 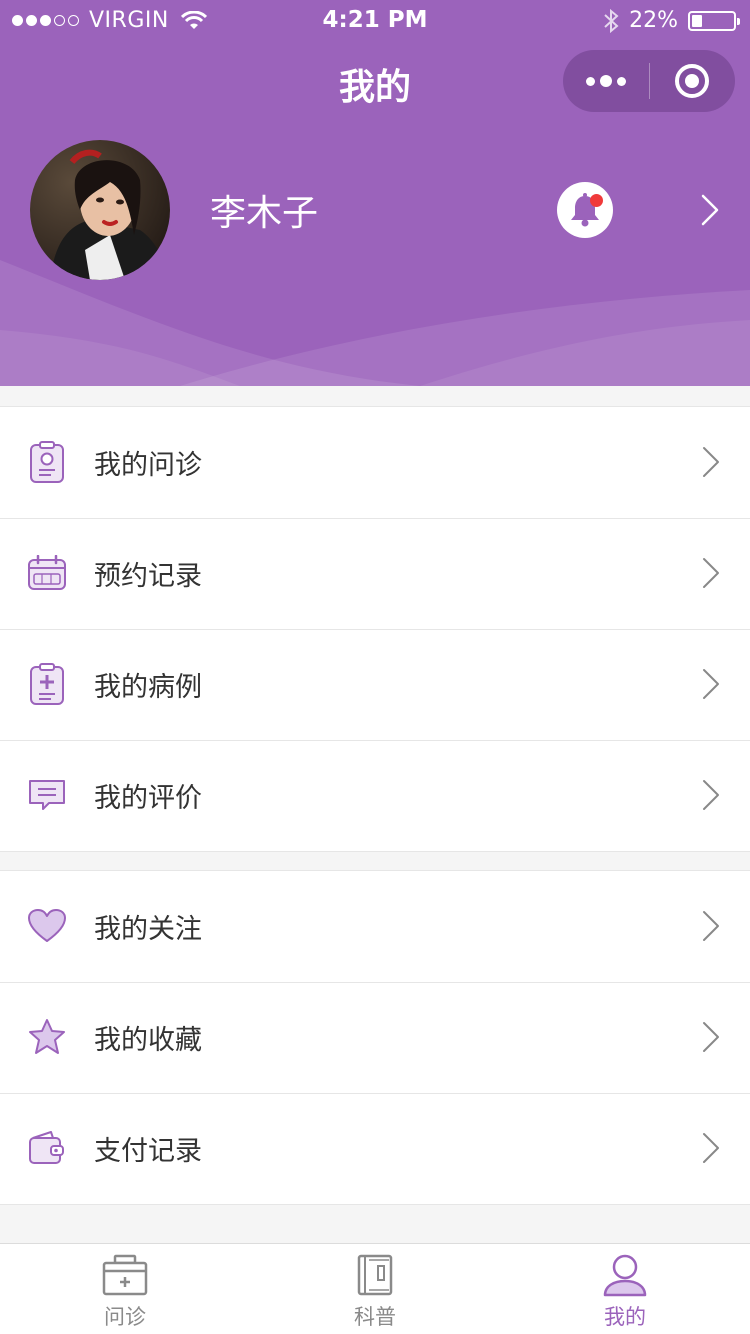 I want to click on menu-item-label: 我的病例, so click(x=148, y=687).